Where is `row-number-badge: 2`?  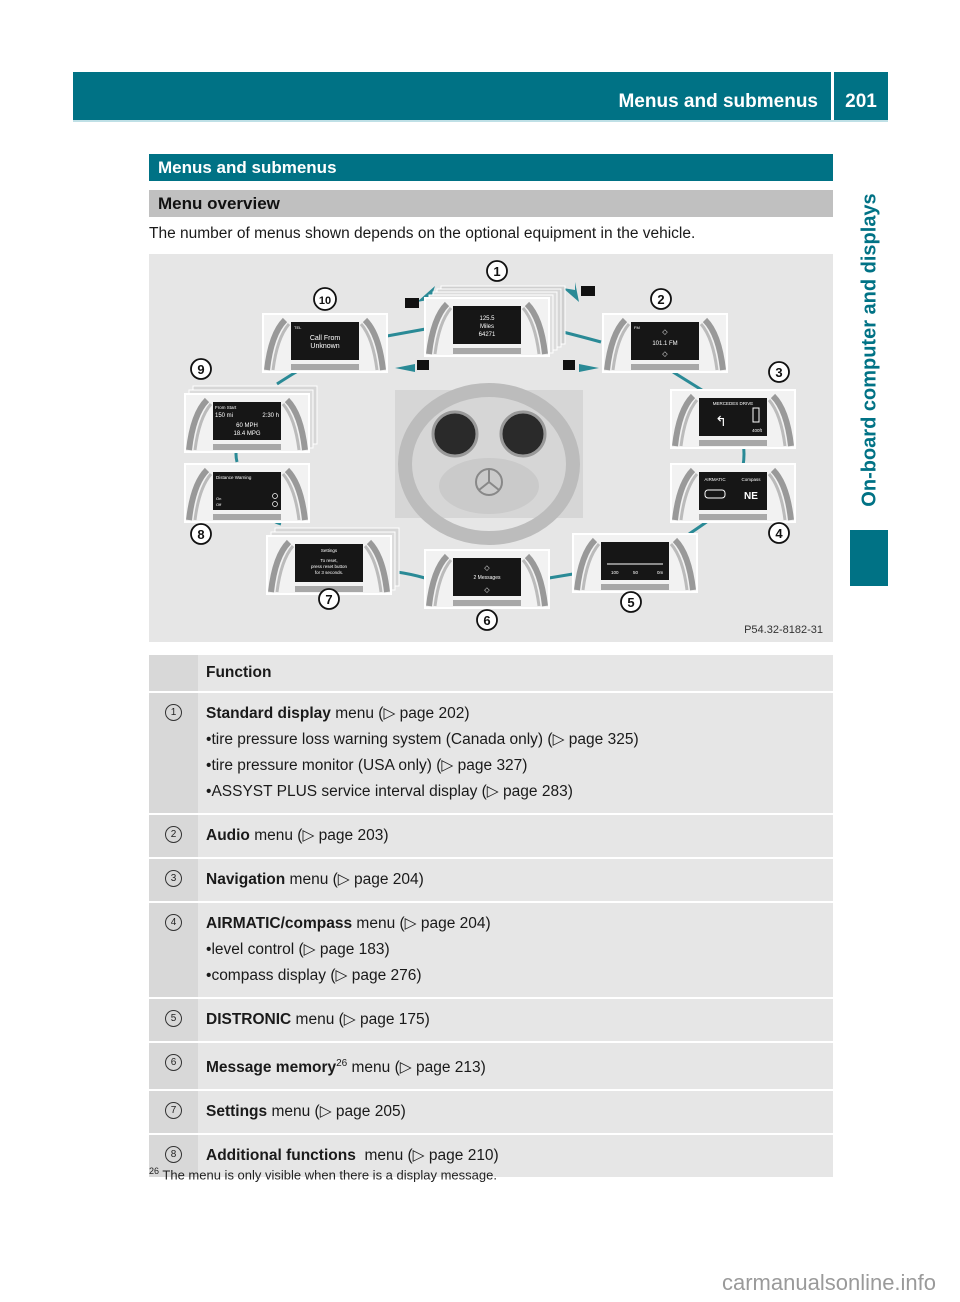
row-number-badge: 2 is located at coordinates (173, 834).